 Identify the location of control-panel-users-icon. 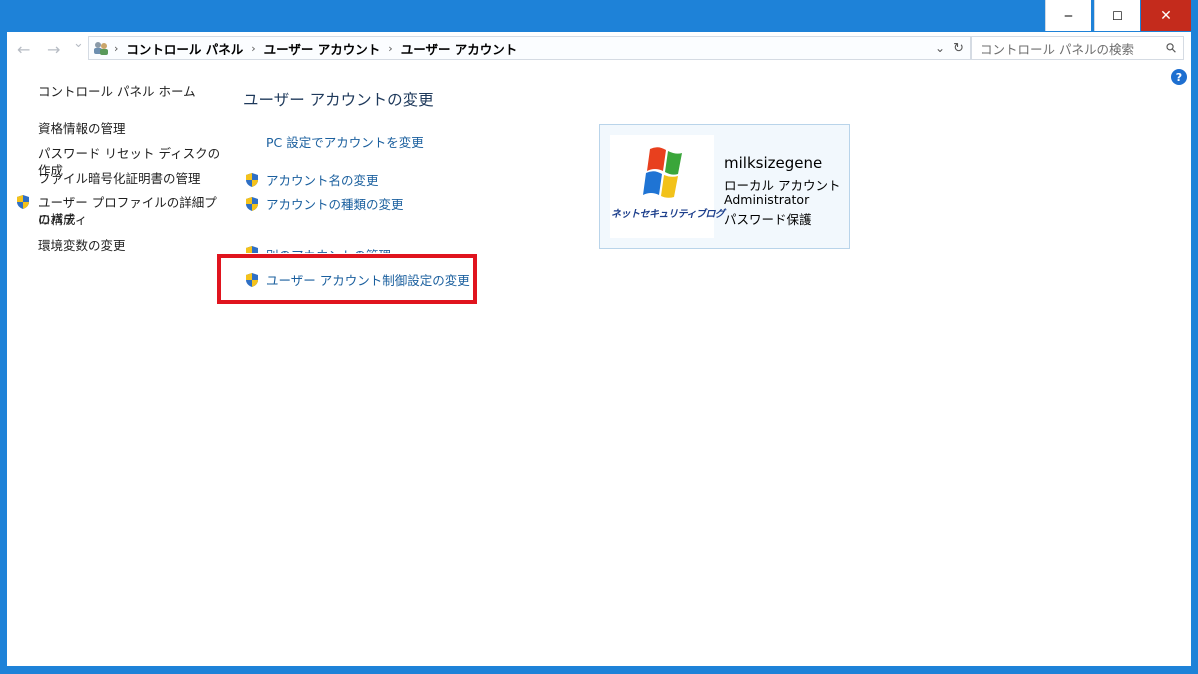
(101, 48).